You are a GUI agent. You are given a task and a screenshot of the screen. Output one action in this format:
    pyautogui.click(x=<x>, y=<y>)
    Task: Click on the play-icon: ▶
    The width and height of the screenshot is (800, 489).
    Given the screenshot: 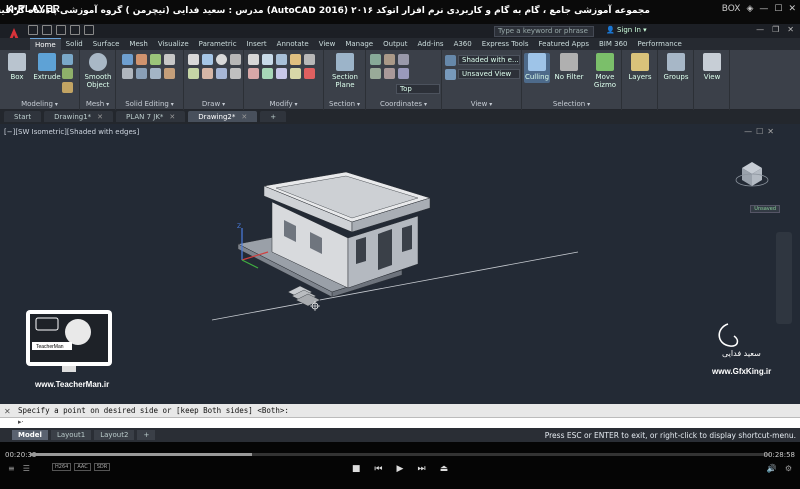 What is the action you would take?
    pyautogui.click(x=400, y=469)
    